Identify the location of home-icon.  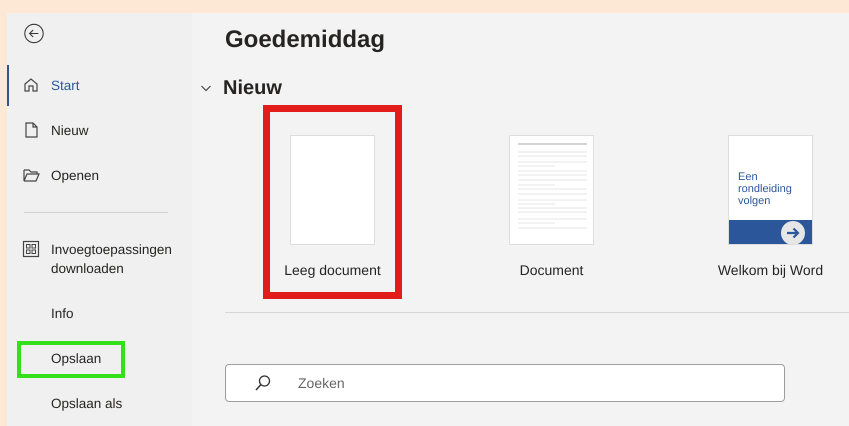
(31, 85).